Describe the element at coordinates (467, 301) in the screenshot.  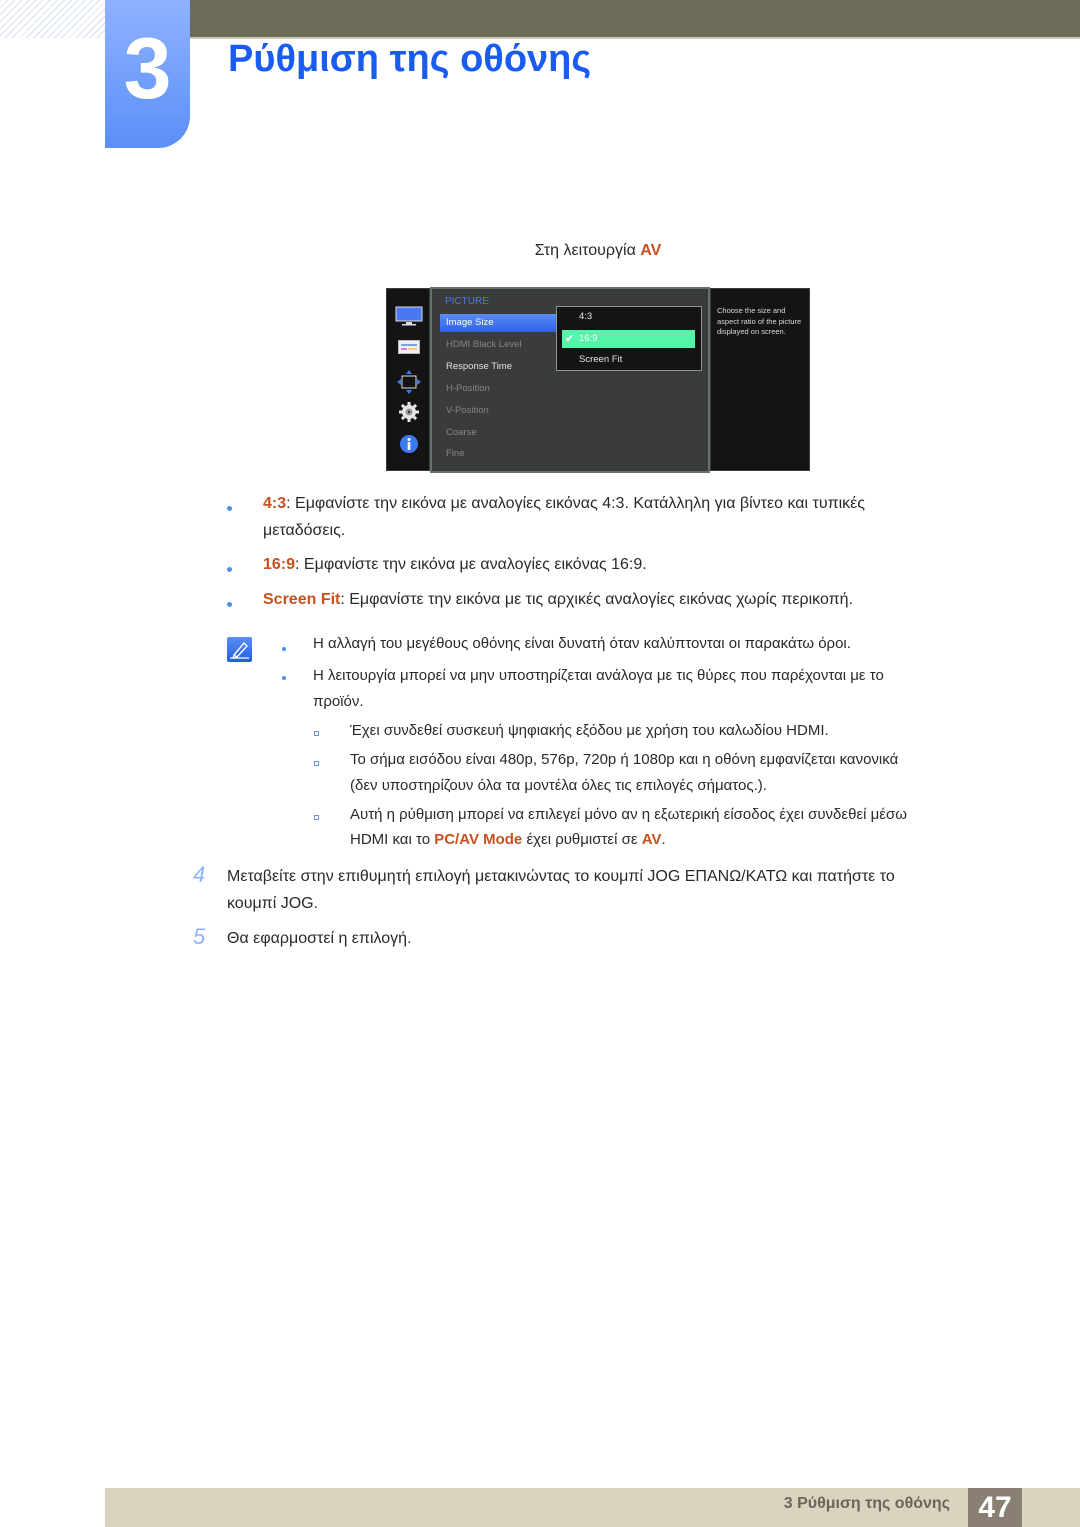
I see `osd-menu-title: PICTURE` at that location.